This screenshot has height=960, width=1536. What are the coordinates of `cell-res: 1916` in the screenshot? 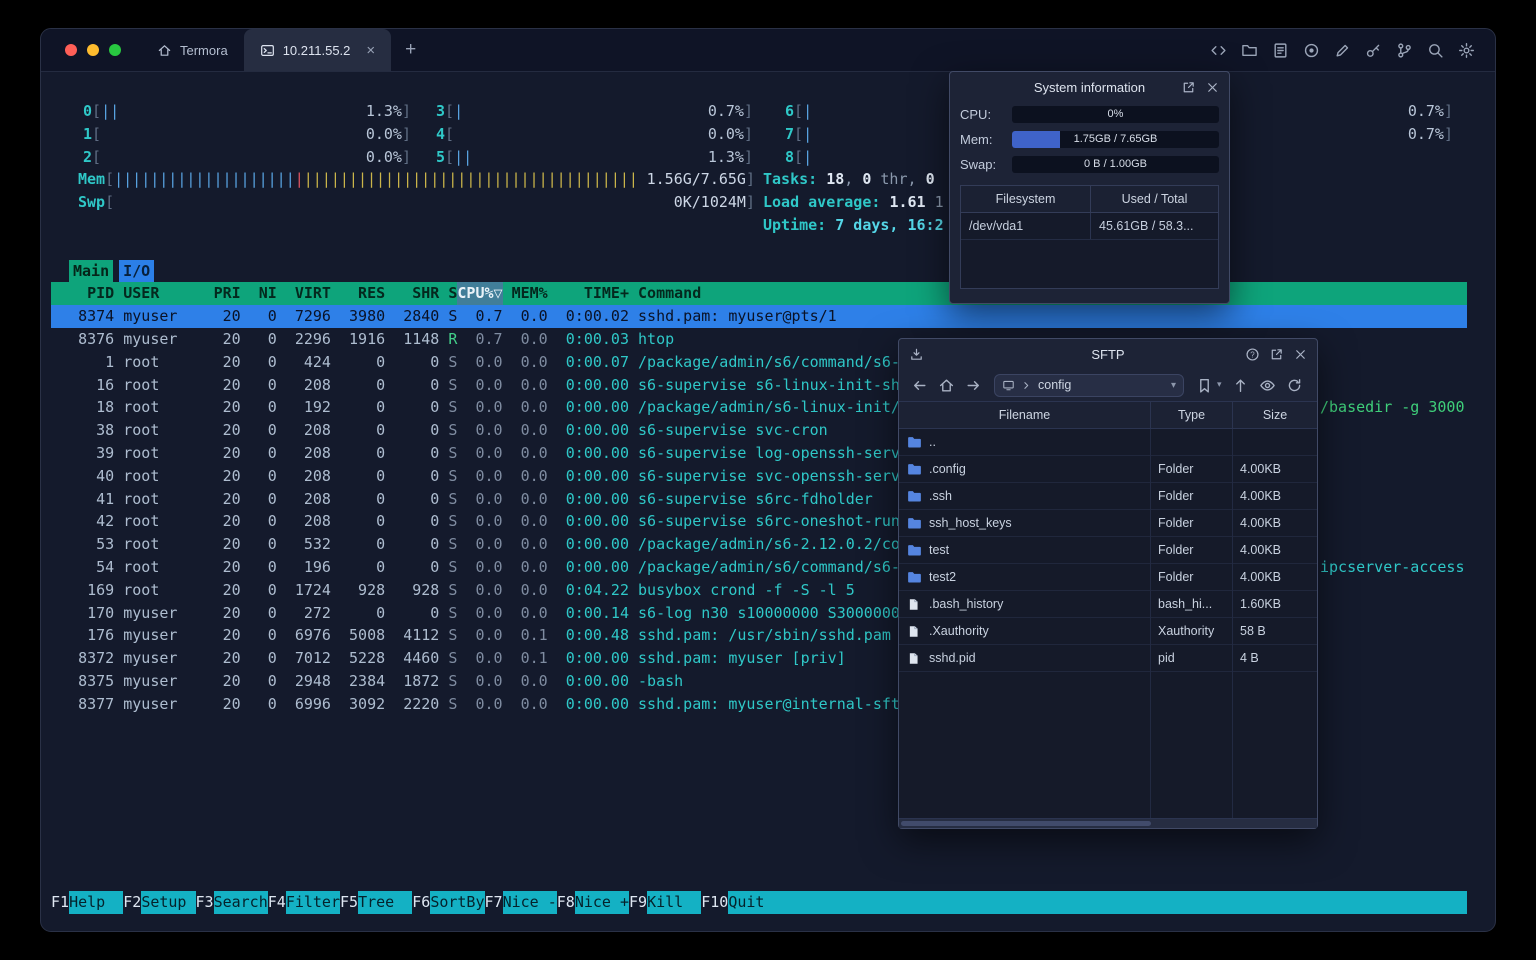 It's located at (358, 339).